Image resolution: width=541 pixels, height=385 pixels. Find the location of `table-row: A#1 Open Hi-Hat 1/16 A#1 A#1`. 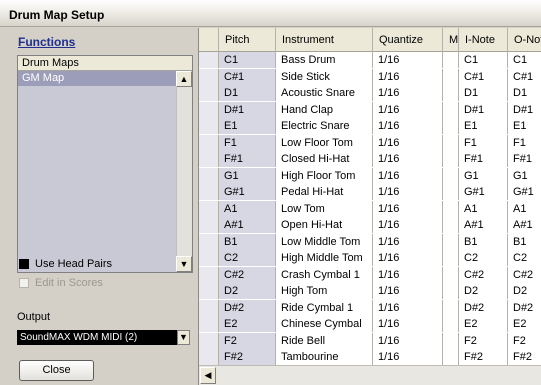

table-row: A#1 Open Hi-Hat 1/16 A#1 A#1 is located at coordinates (370, 225).